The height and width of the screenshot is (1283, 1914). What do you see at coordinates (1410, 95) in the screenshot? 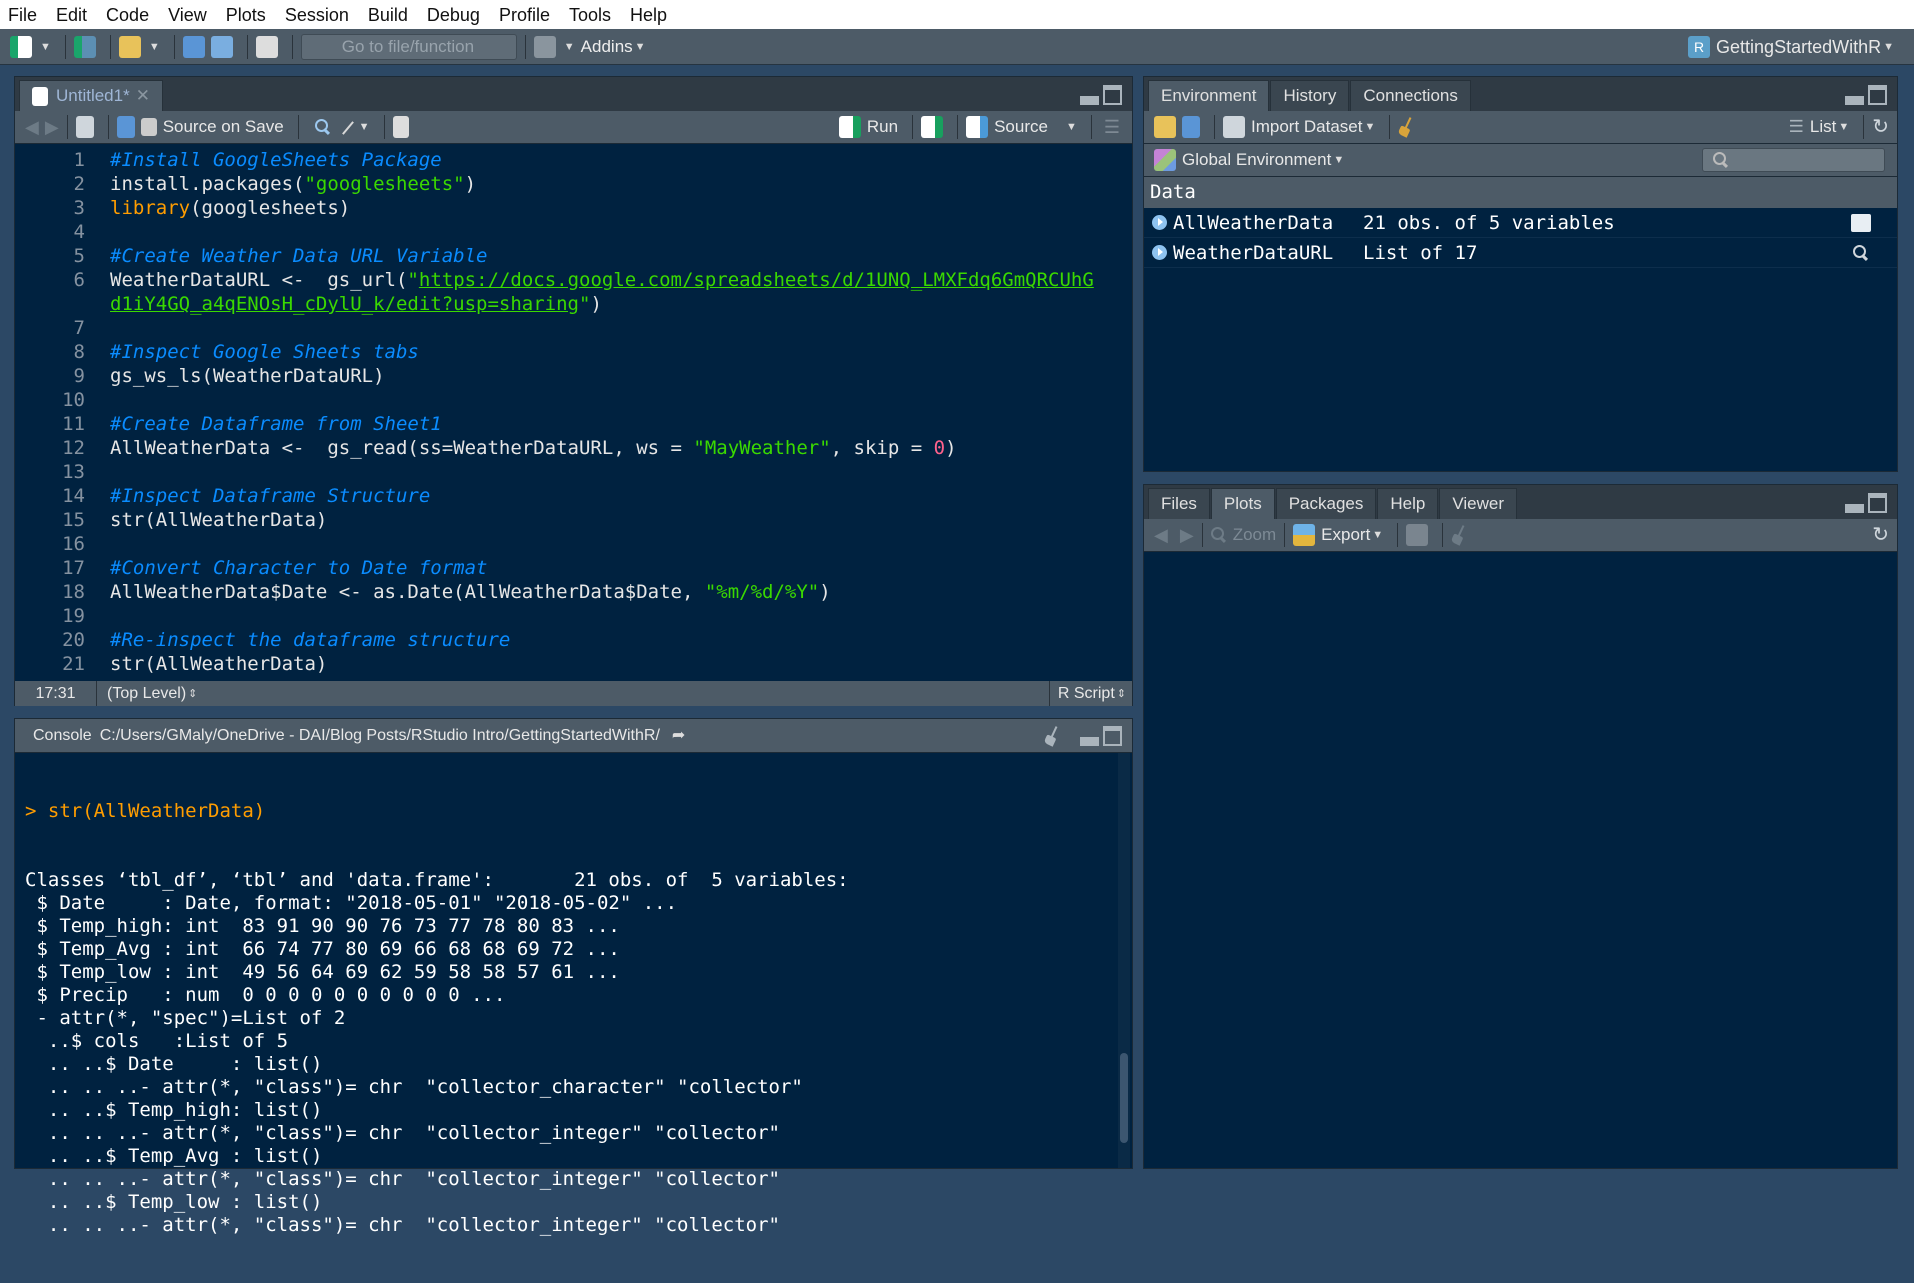
I see `tab-connections: Connections` at bounding box center [1410, 95].